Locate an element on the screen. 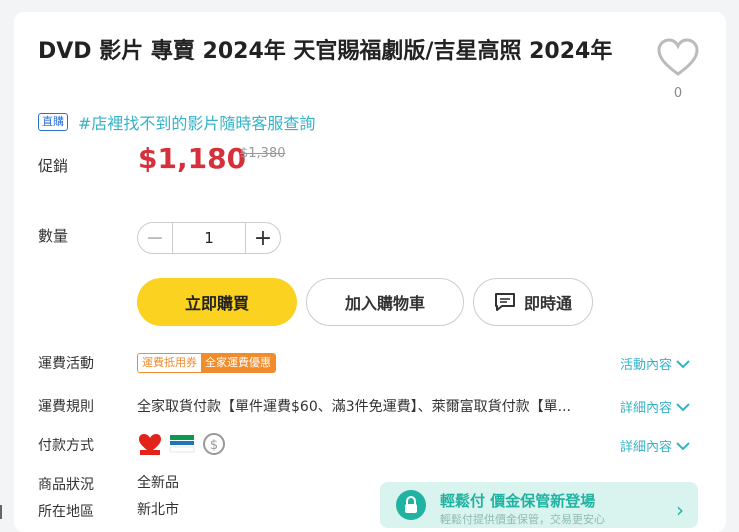 This screenshot has width=739, height=532. chat-button: 即時通 is located at coordinates (533, 302).